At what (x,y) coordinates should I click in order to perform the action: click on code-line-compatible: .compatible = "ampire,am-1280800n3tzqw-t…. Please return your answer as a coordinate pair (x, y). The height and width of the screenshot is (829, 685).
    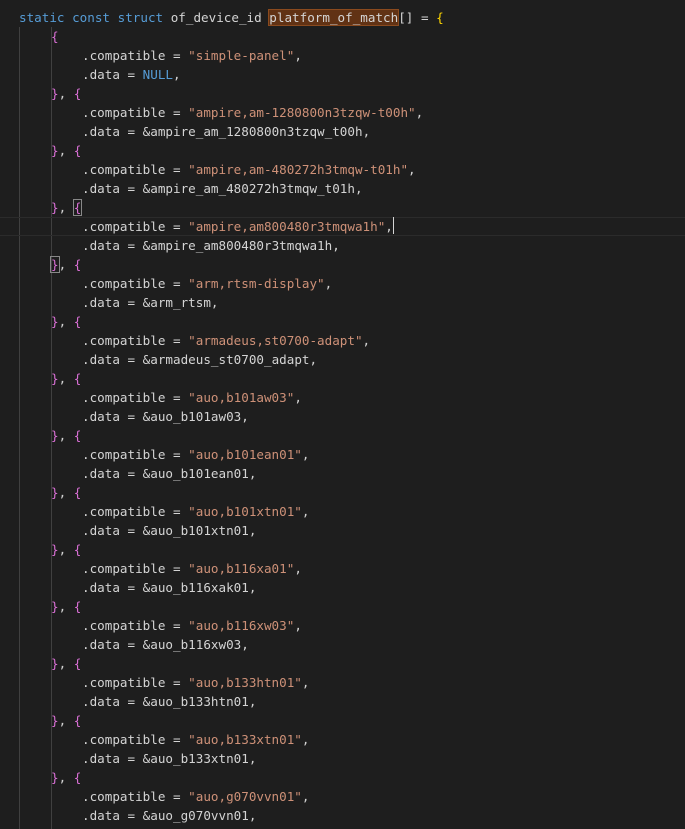
    Looking at the image, I should click on (342, 112).